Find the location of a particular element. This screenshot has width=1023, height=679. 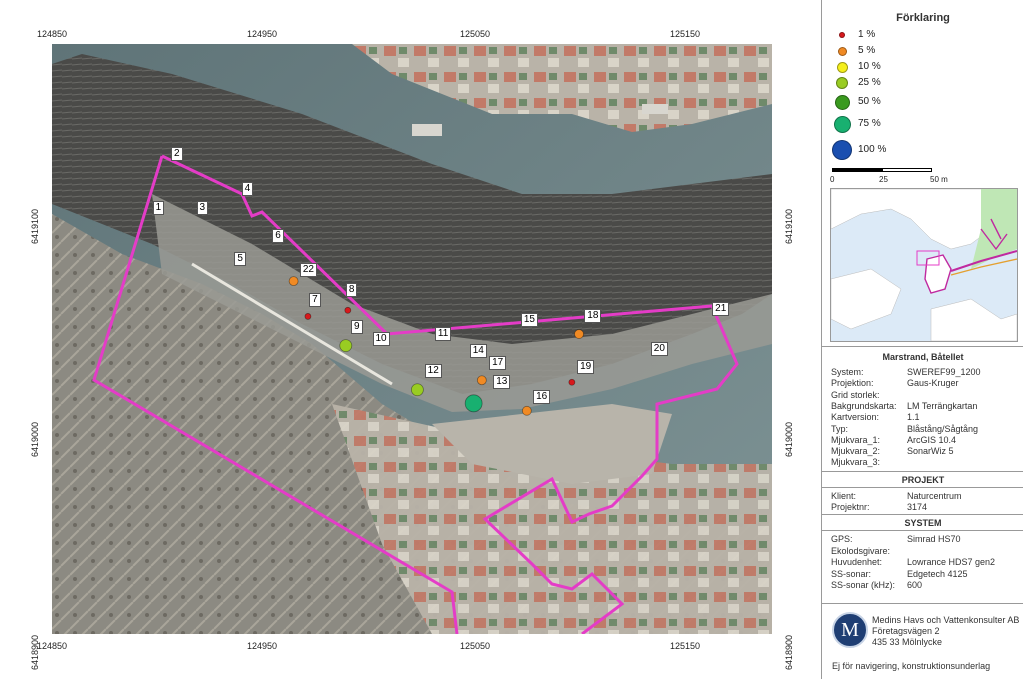

info-value: LM Terrängkartan is located at coordinates (942, 405).